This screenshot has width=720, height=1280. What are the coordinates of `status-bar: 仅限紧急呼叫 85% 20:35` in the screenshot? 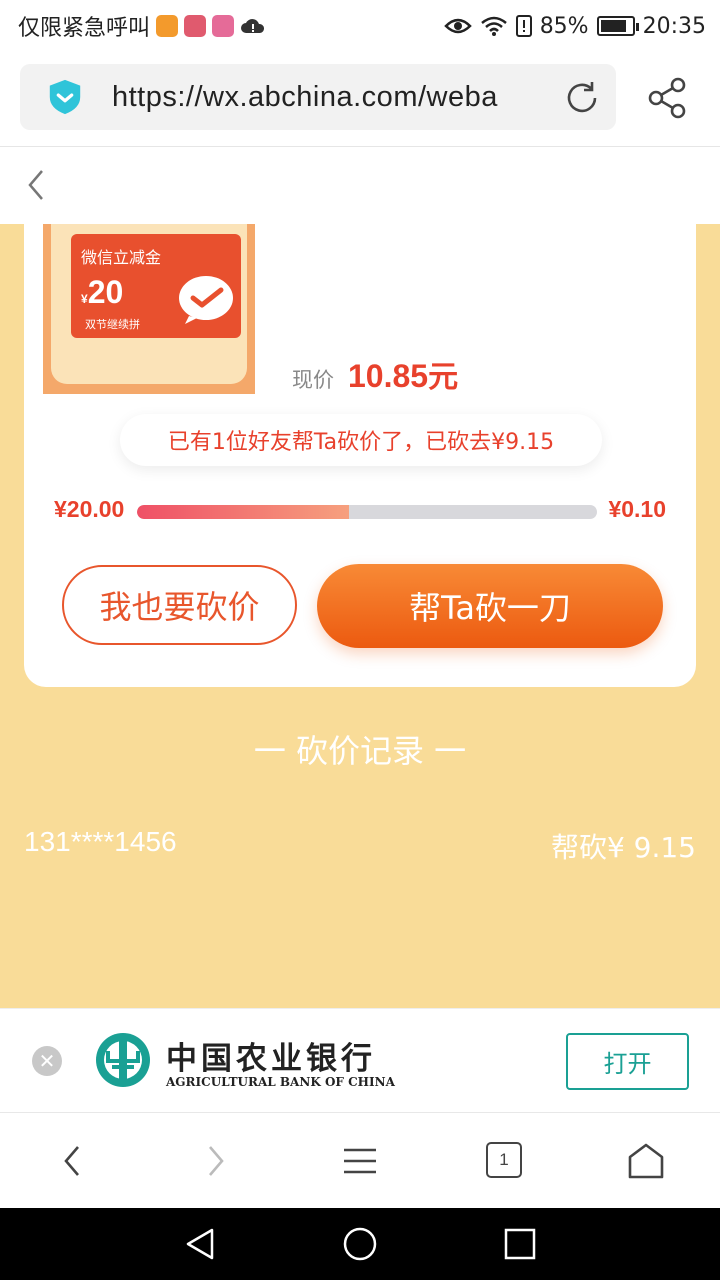 It's located at (360, 26).